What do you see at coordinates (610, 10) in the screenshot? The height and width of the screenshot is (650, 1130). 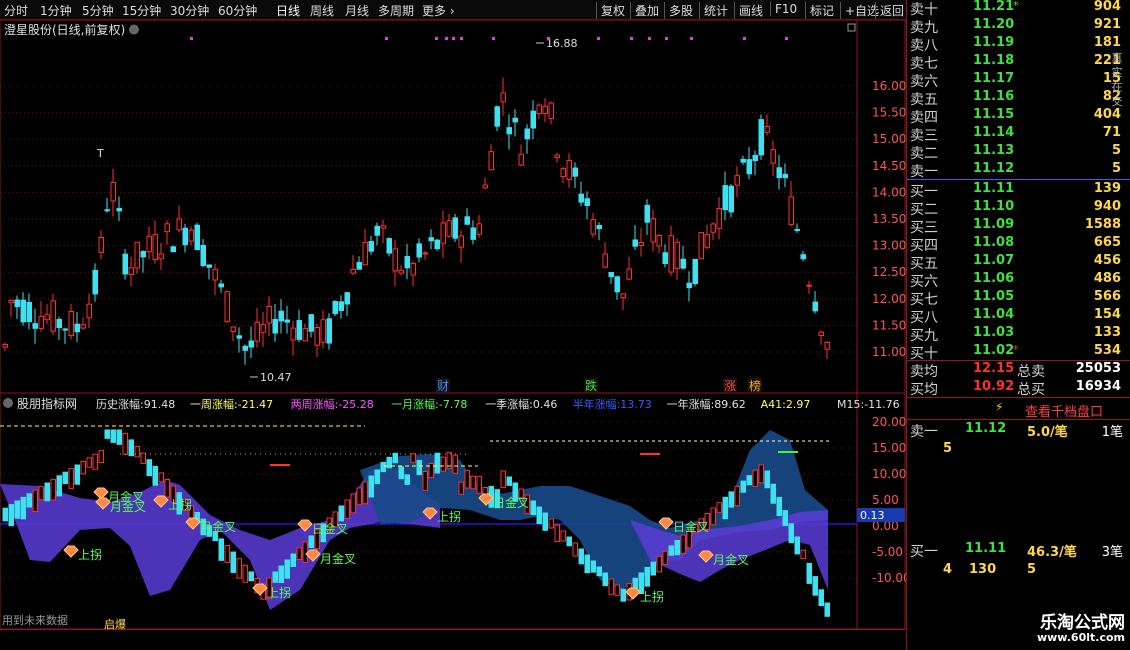 I see `toolbar-action-0: 复权` at bounding box center [610, 10].